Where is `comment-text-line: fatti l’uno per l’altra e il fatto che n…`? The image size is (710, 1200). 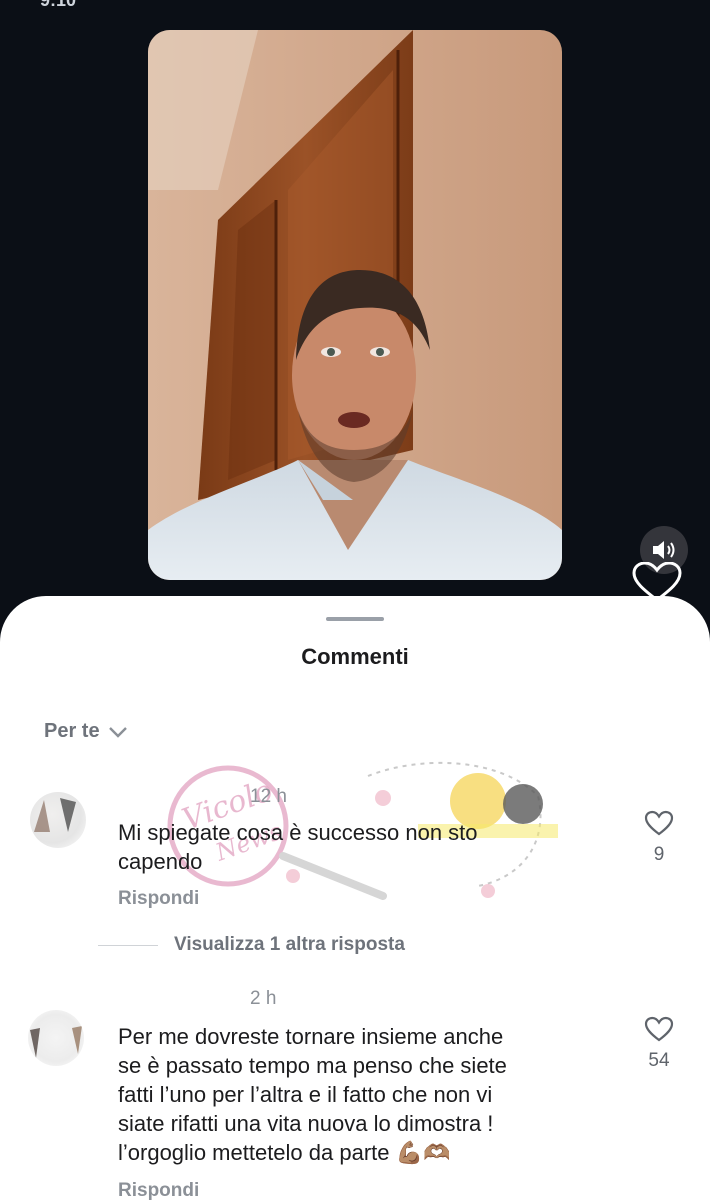
comment-text-line: fatti l’uno per l’altra e il fatto che n… is located at coordinates (305, 1094).